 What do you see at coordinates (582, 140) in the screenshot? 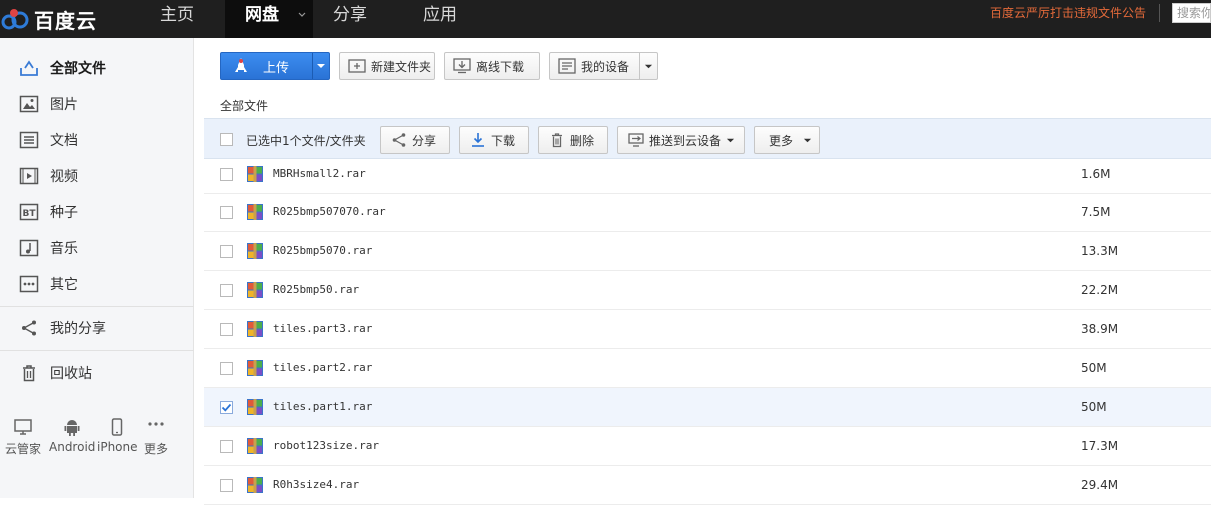
I see `delete-label: 删除` at bounding box center [582, 140].